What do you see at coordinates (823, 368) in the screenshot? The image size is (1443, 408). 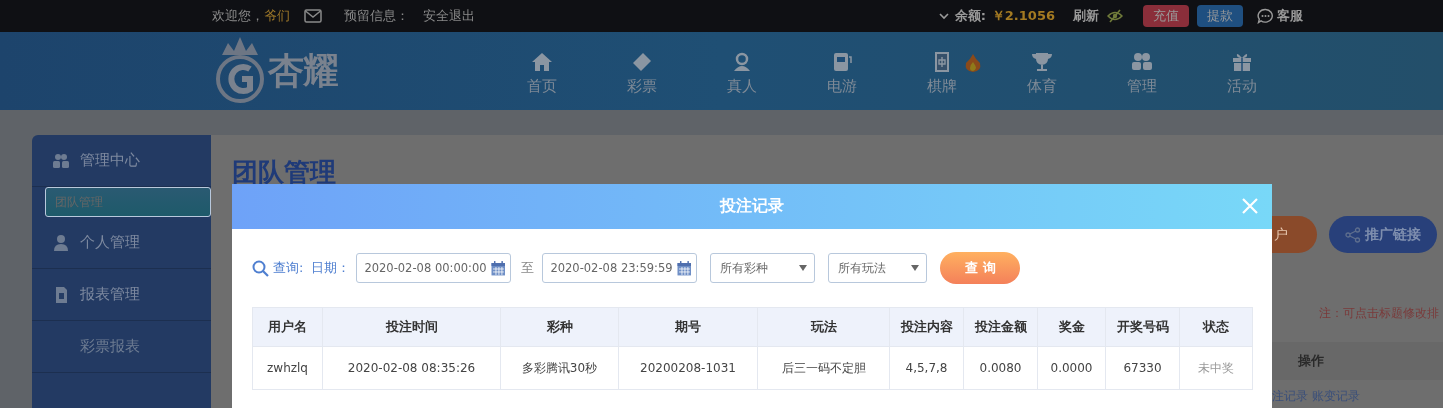 I see `table-cell: 后三一码不定胆` at bounding box center [823, 368].